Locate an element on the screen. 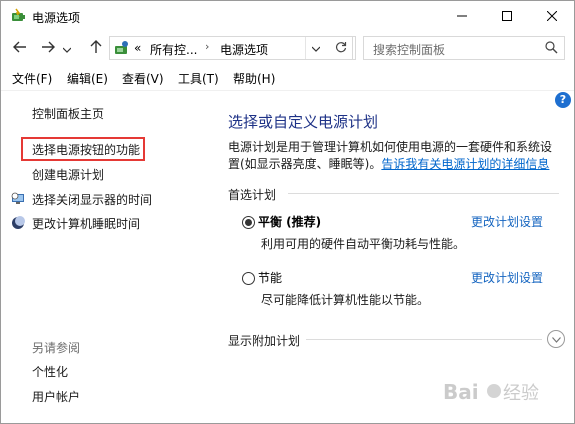  learn-more-link: 告诉我有关电源计划的详细信息 is located at coordinates (465, 164).